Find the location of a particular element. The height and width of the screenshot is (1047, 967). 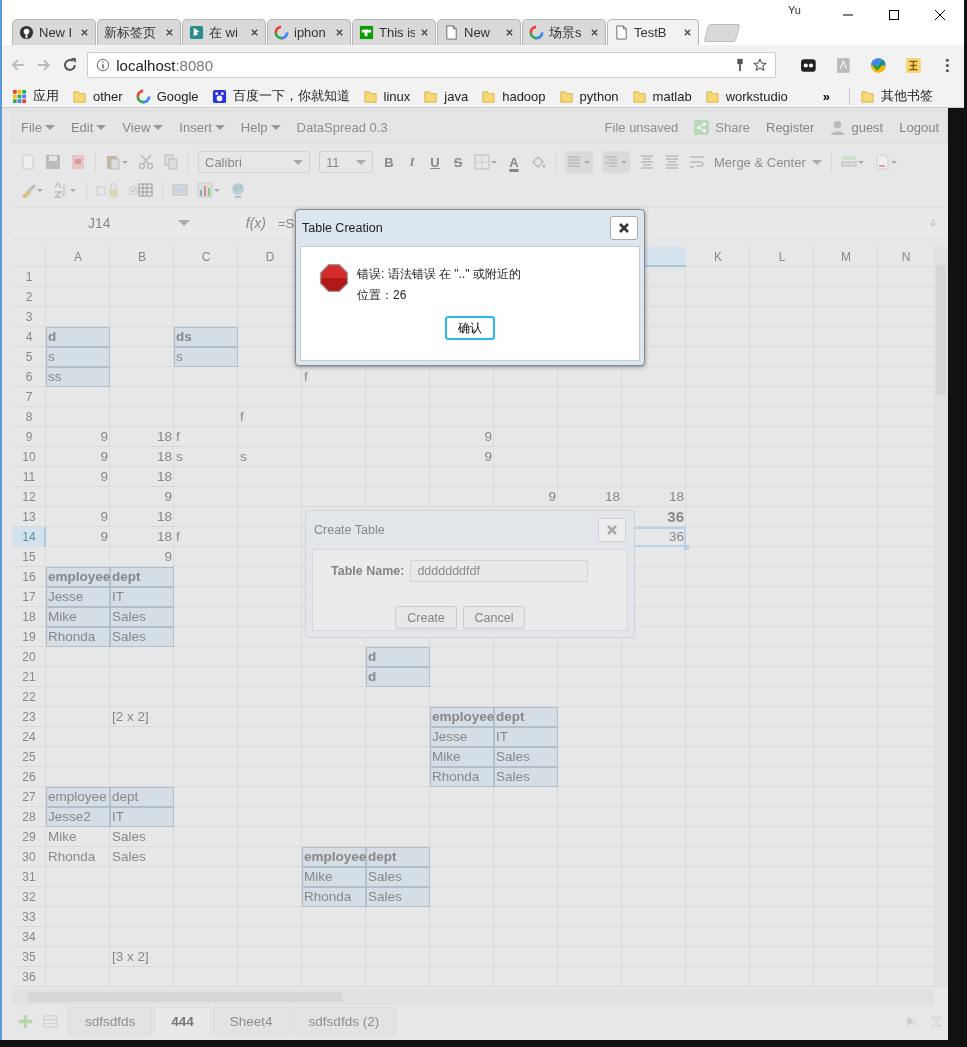

bookmark-link: Google is located at coordinates (177, 96).